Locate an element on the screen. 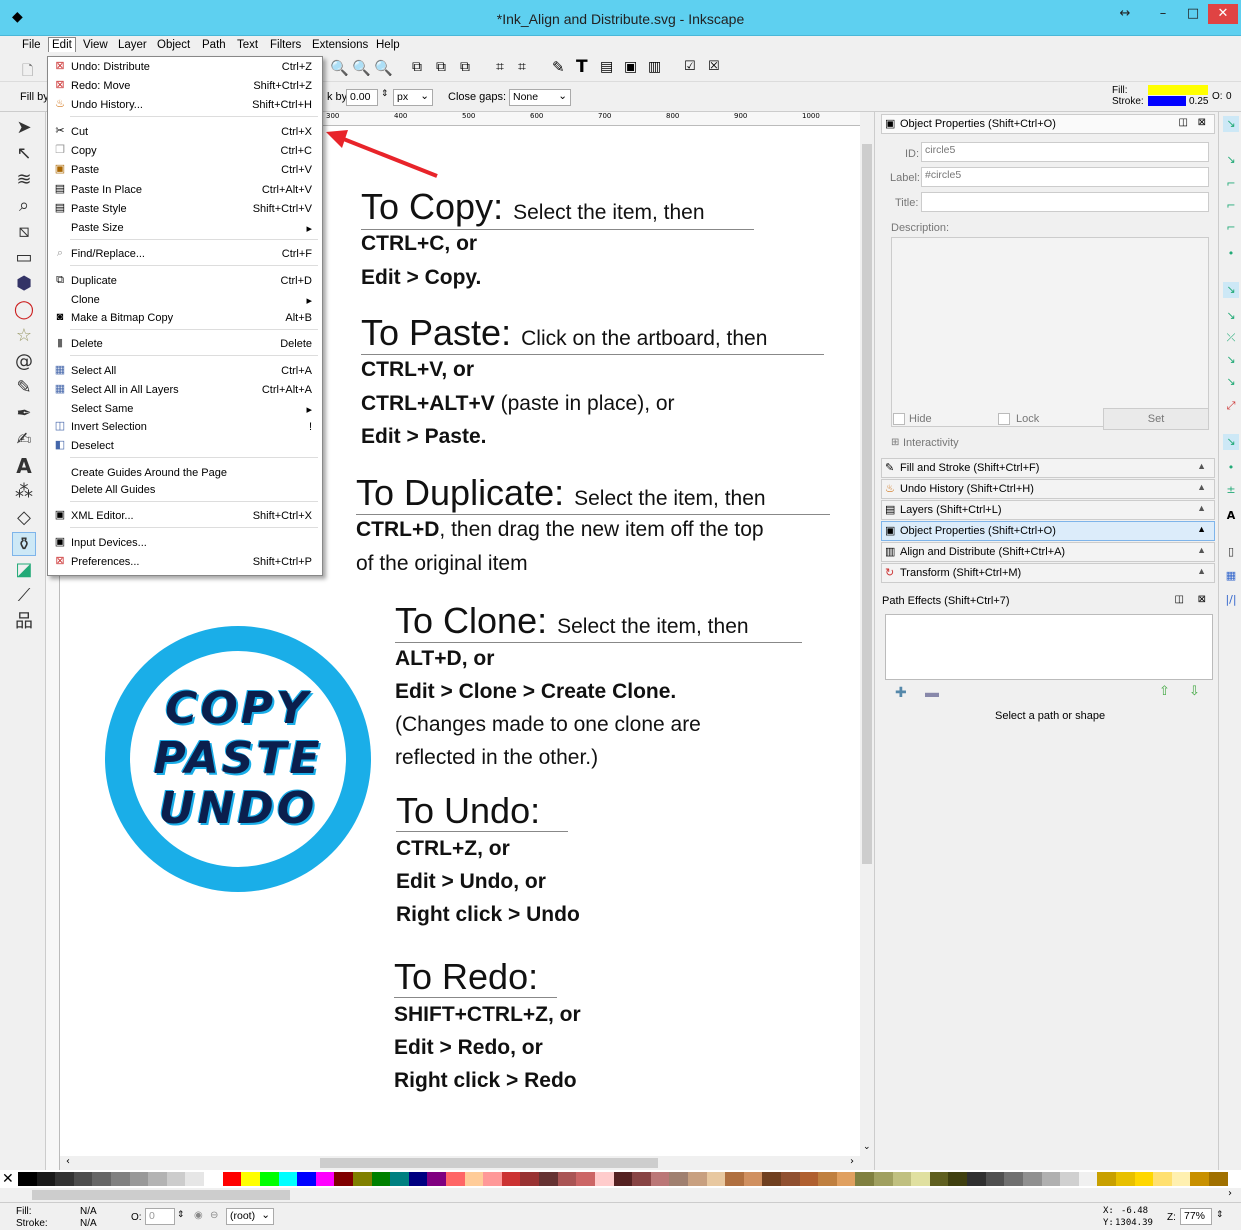 The height and width of the screenshot is (1230, 1241). fill-swatch is located at coordinates (1178, 90).